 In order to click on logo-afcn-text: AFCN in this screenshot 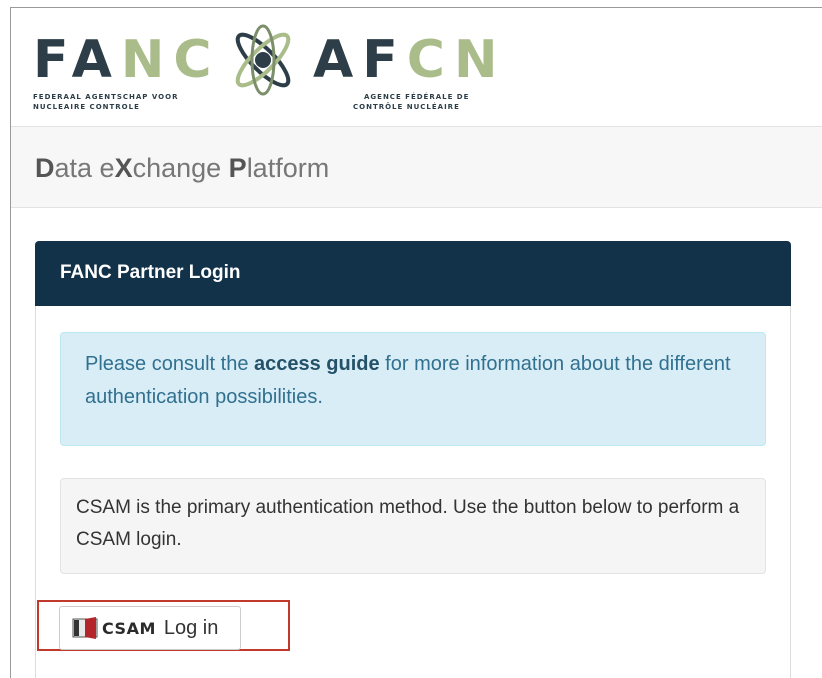, I will do `click(409, 60)`.